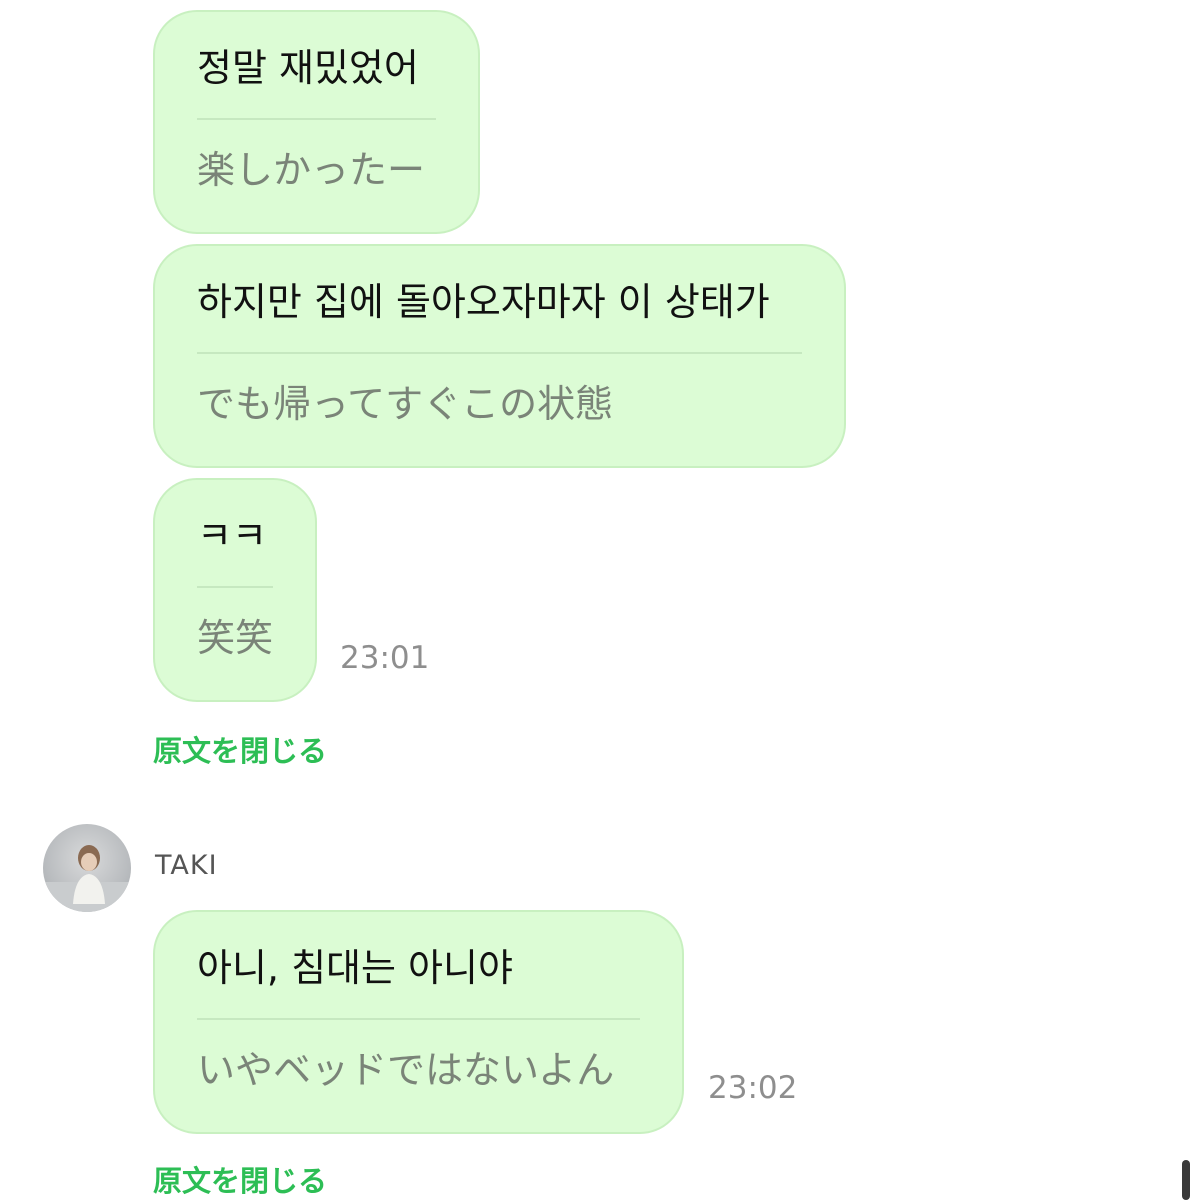  What do you see at coordinates (308, 68) in the screenshot?
I see `message-original-text: 정말 재밌었어` at bounding box center [308, 68].